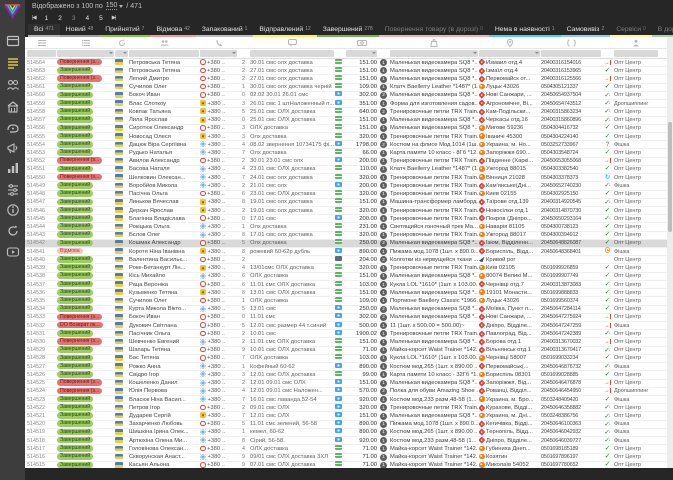 The image size is (673, 480). I want to click on address-column-icon, so click(510, 42).